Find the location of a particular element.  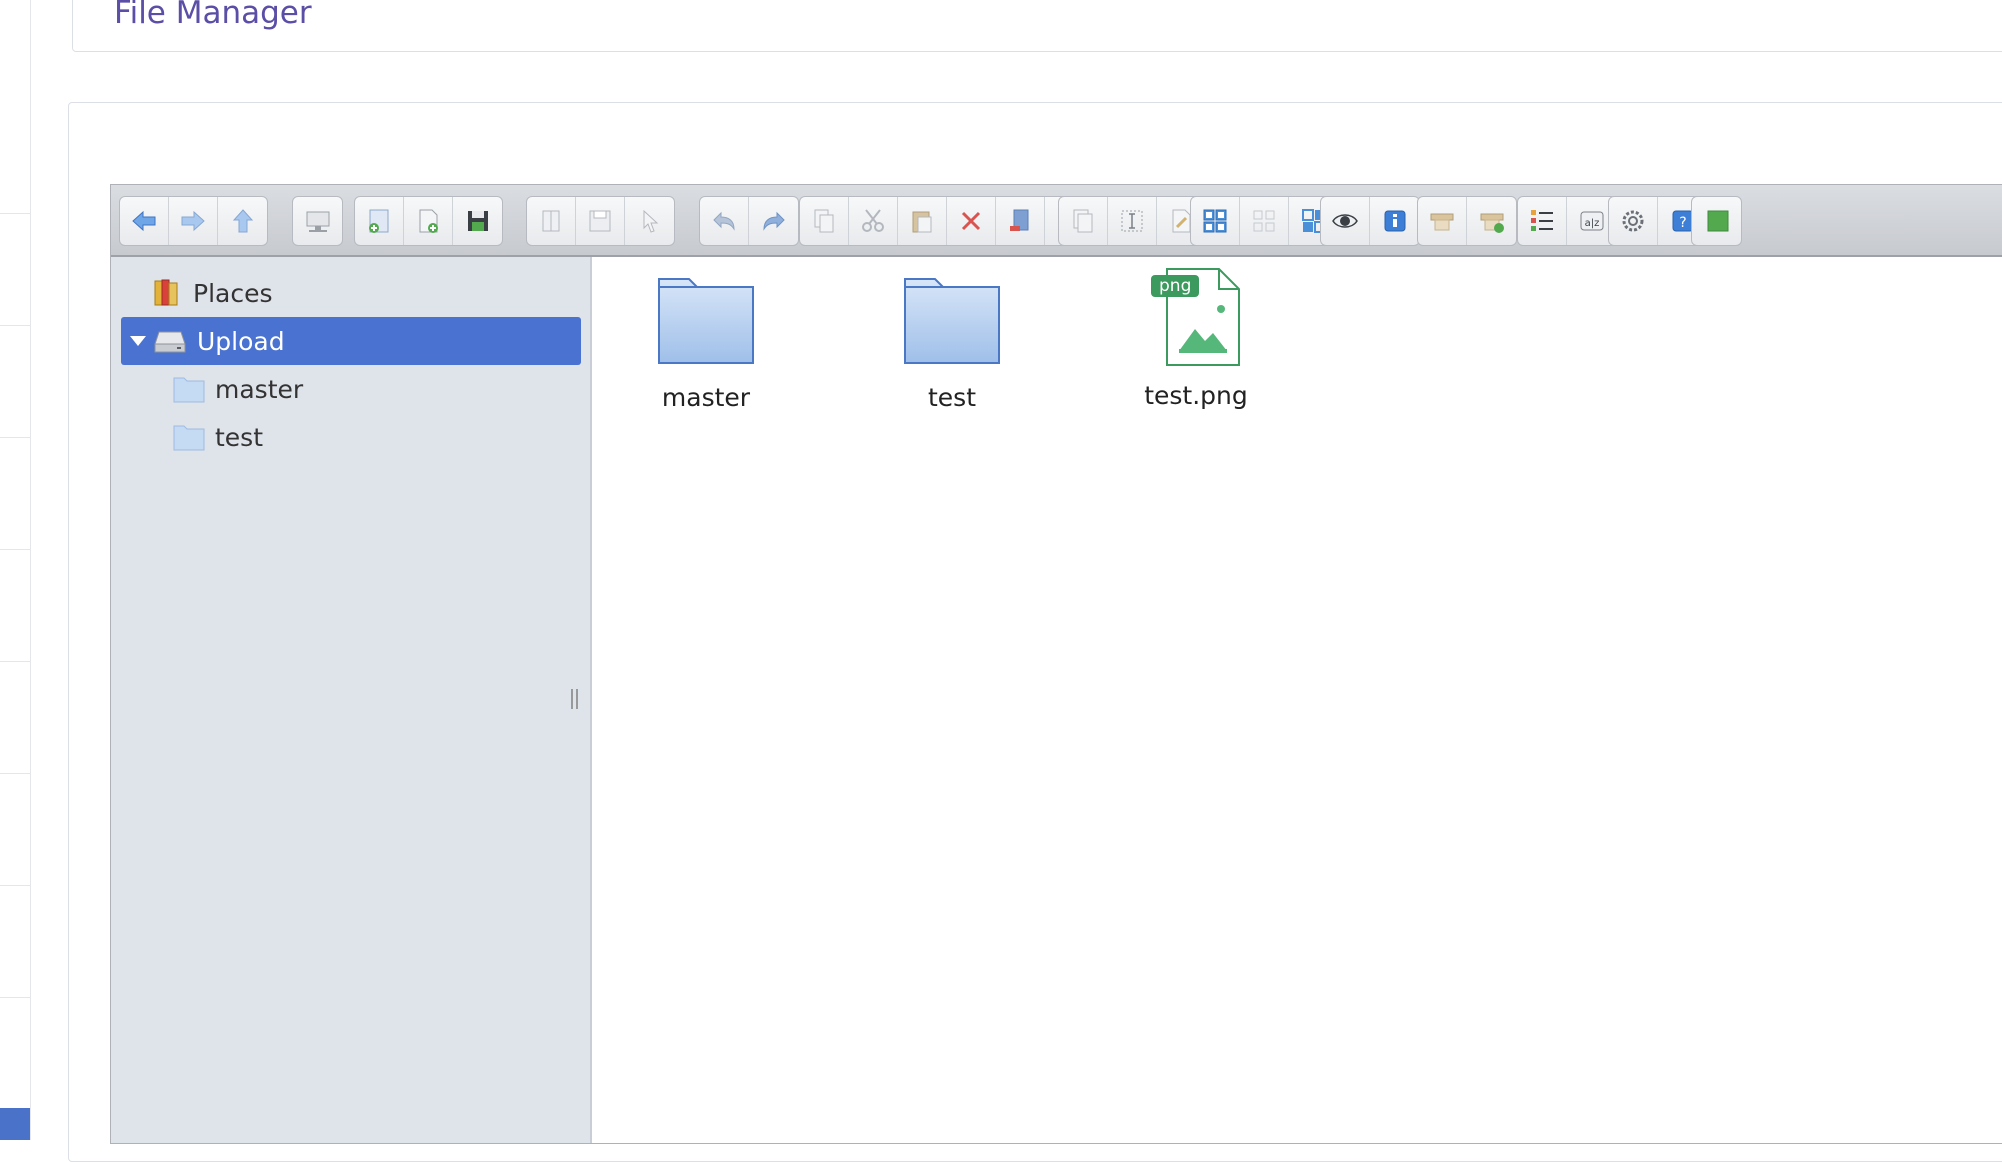

home-icon is located at coordinates (317, 221).